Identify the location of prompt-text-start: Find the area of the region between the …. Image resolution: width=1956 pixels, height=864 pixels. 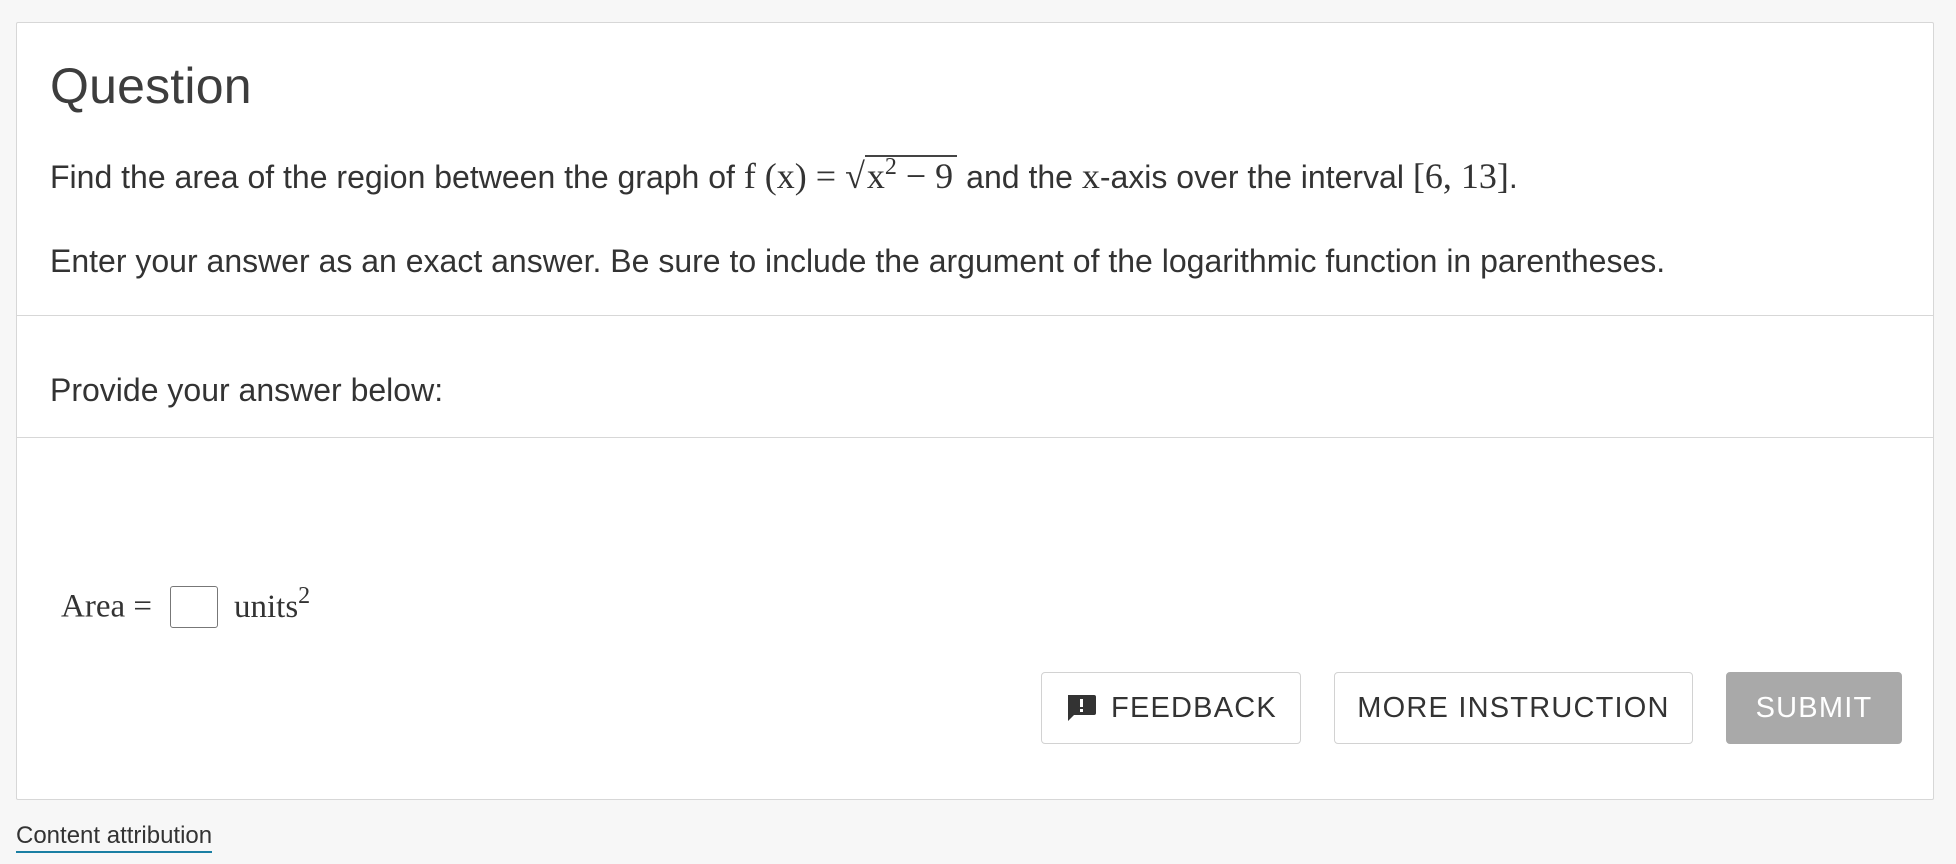
(392, 177).